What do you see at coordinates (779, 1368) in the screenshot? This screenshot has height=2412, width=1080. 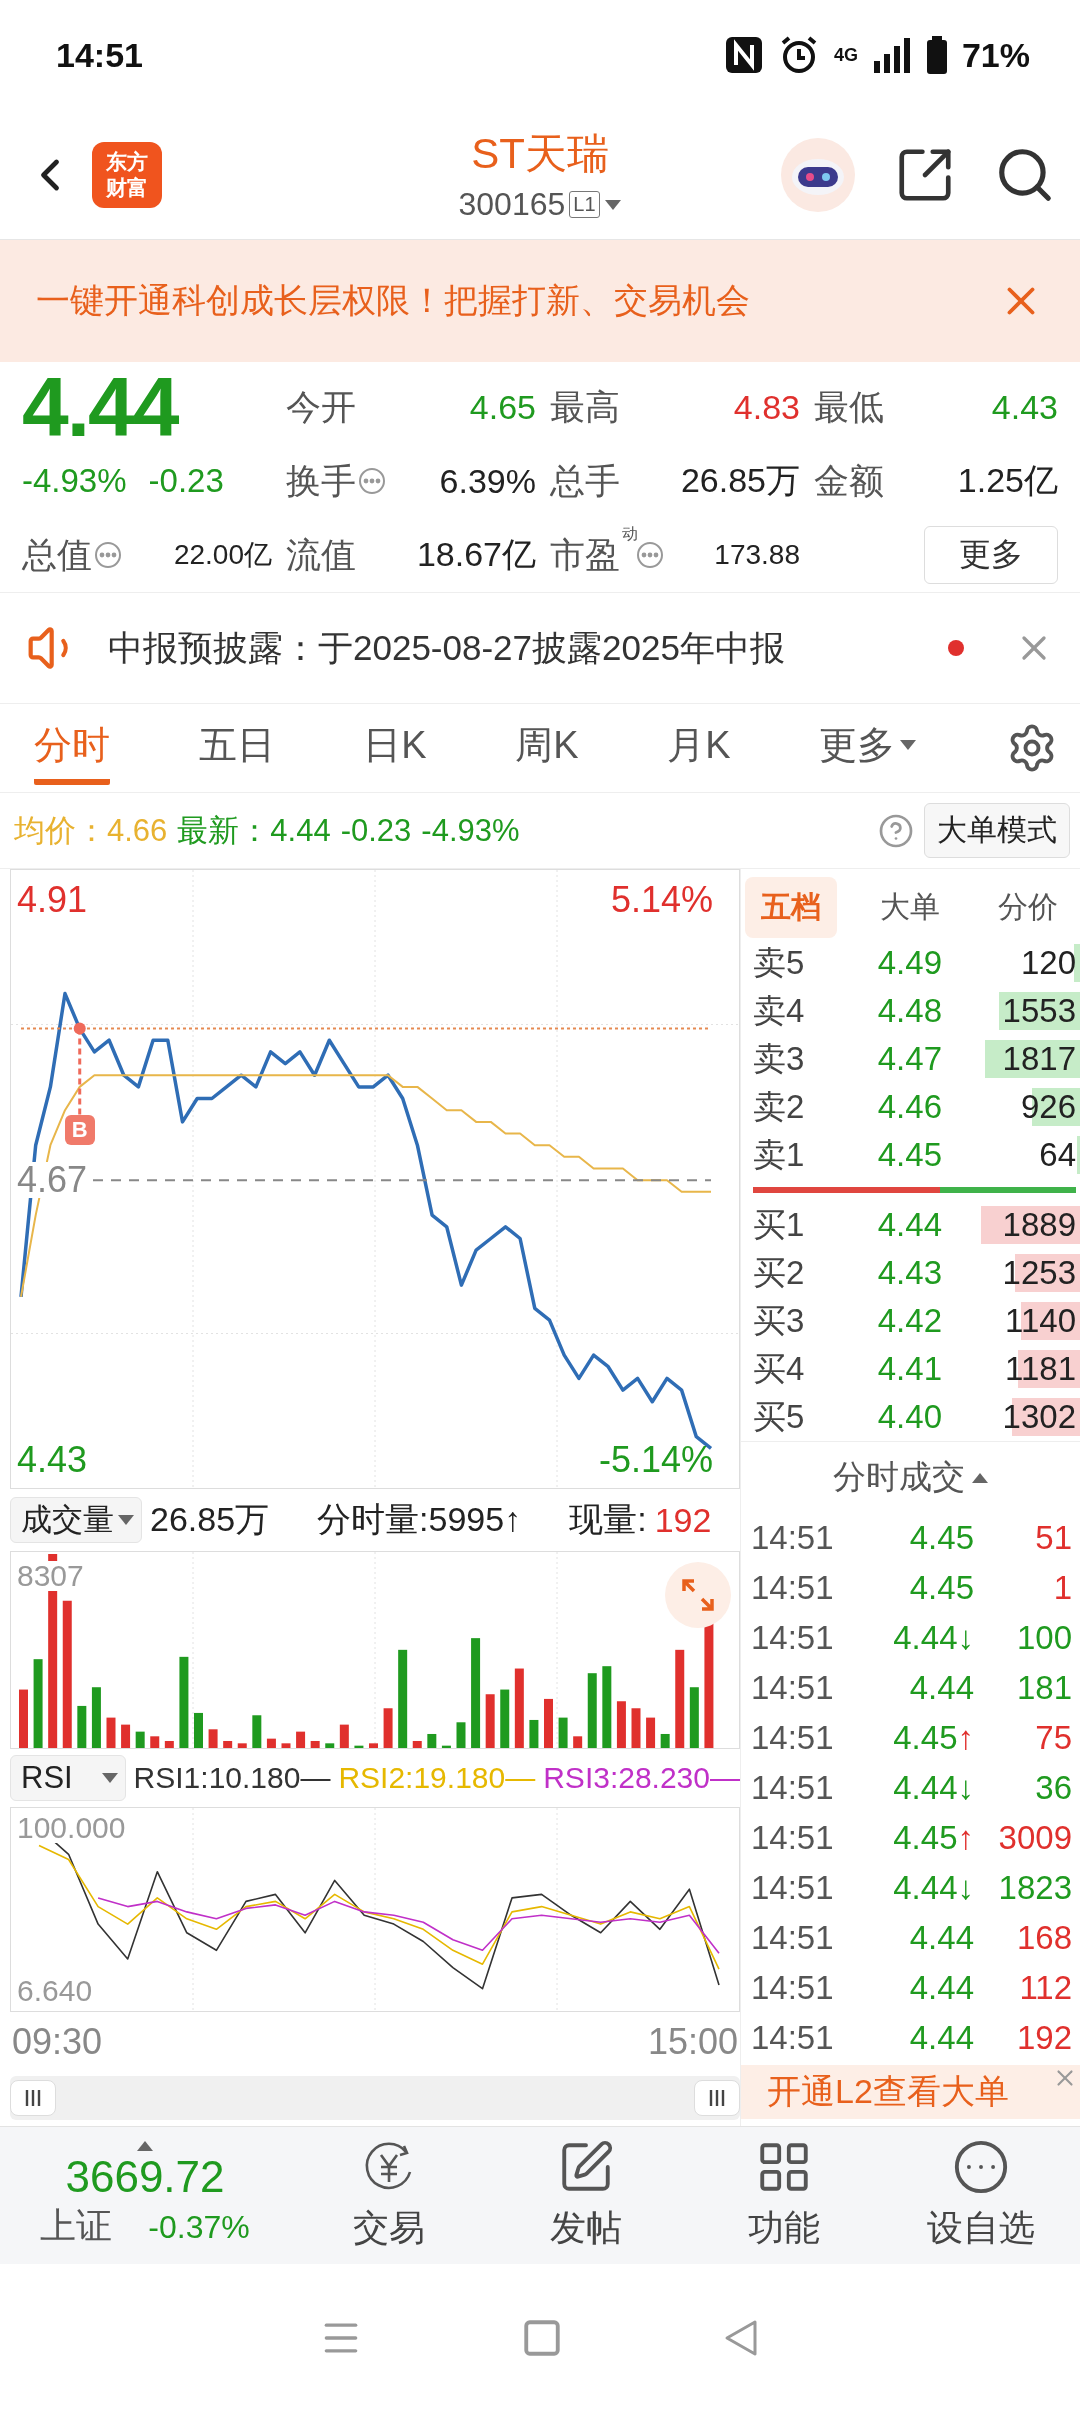 I see `order-level-label: 买4` at bounding box center [779, 1368].